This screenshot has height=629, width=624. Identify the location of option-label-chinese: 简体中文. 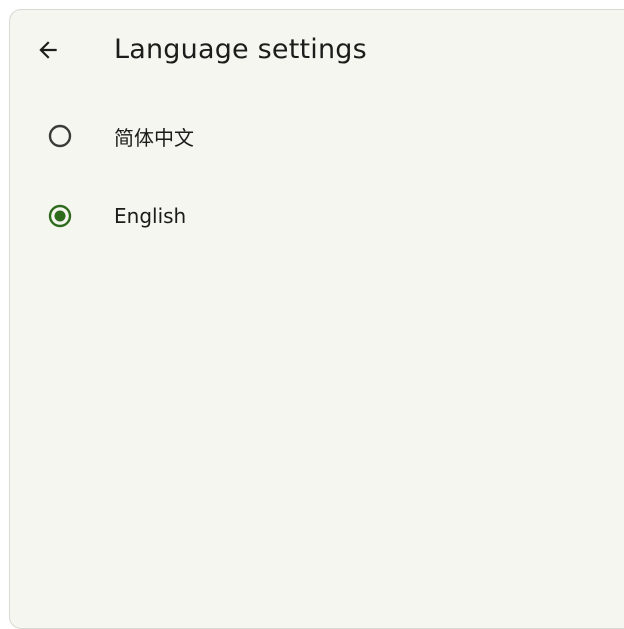
(154, 137).